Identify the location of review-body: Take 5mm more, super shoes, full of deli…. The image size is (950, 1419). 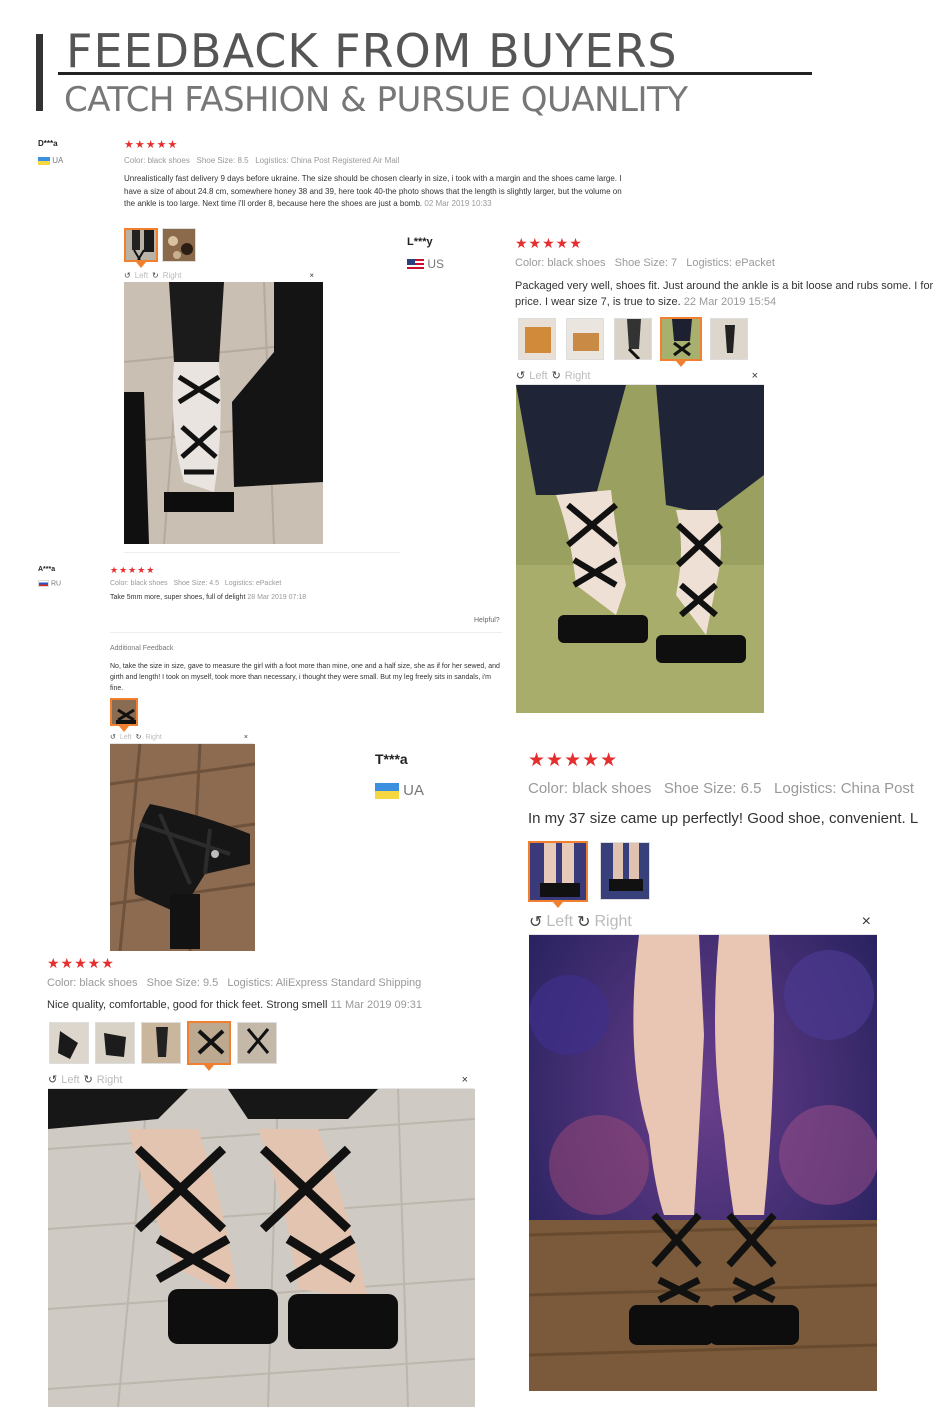
(178, 597).